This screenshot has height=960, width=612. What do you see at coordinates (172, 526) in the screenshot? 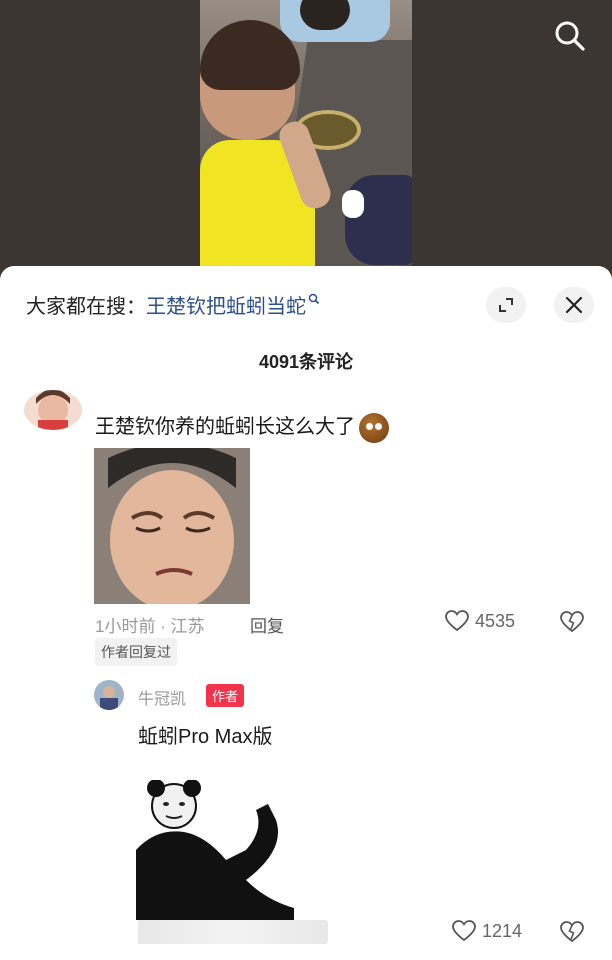
I see `sticker-crying-face` at bounding box center [172, 526].